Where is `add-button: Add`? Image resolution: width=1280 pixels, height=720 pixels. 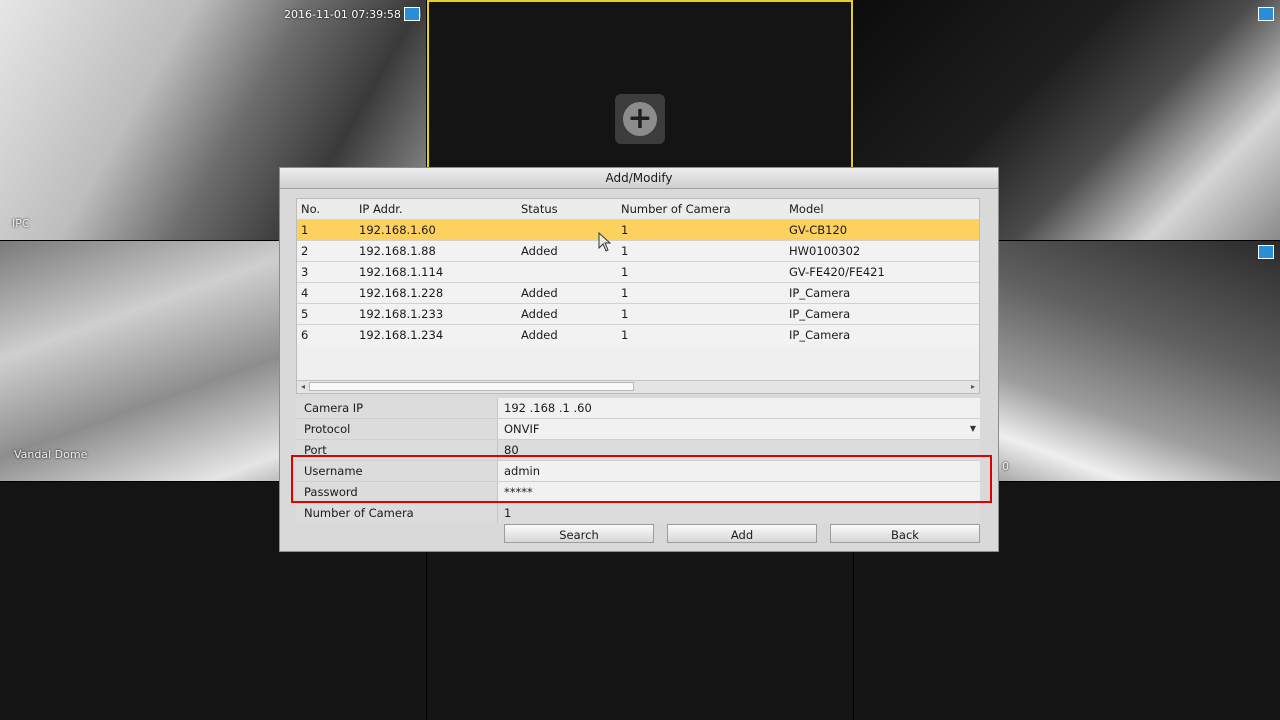 add-button: Add is located at coordinates (742, 533).